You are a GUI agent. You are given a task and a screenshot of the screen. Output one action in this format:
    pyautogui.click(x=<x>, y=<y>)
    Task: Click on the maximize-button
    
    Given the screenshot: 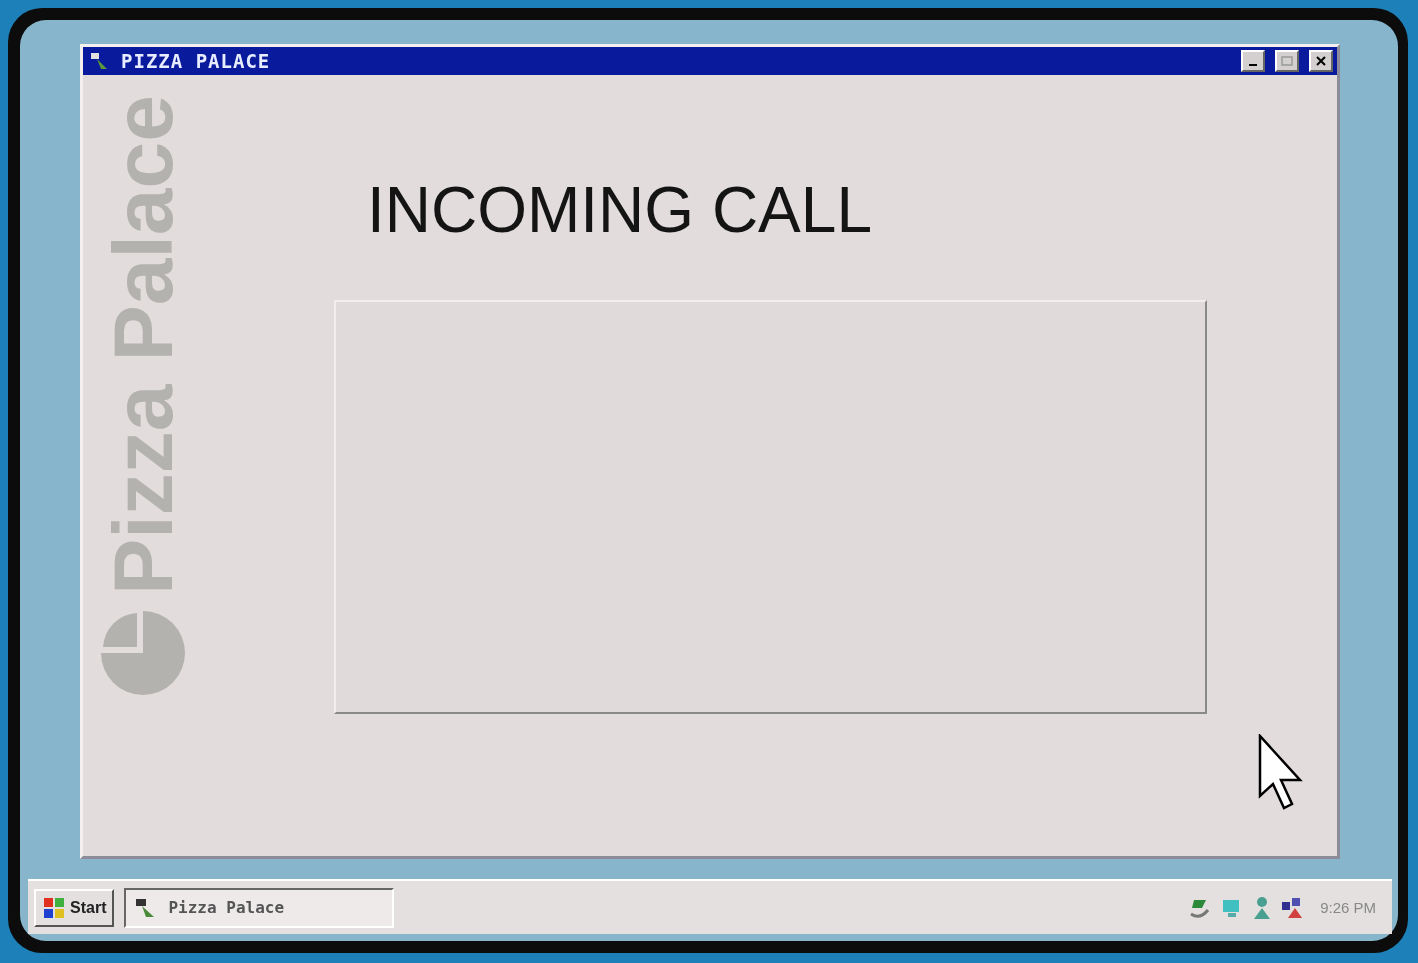 What is the action you would take?
    pyautogui.click(x=1287, y=61)
    